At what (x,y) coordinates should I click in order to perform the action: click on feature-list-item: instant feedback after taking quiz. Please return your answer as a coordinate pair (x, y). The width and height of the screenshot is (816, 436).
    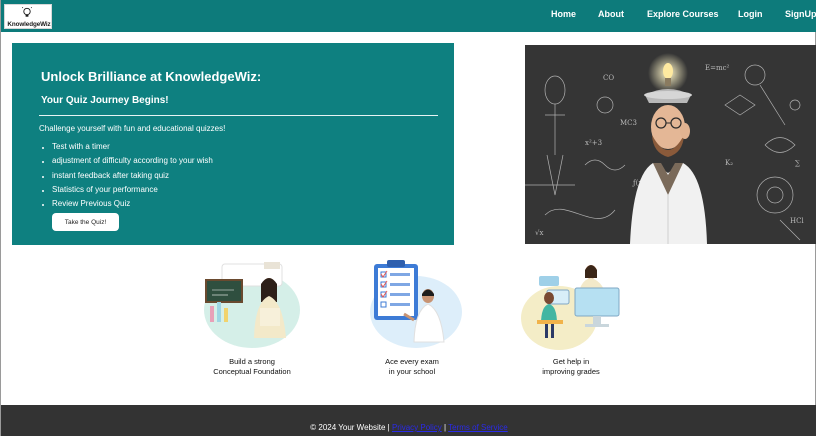
    Looking at the image, I should click on (132, 177).